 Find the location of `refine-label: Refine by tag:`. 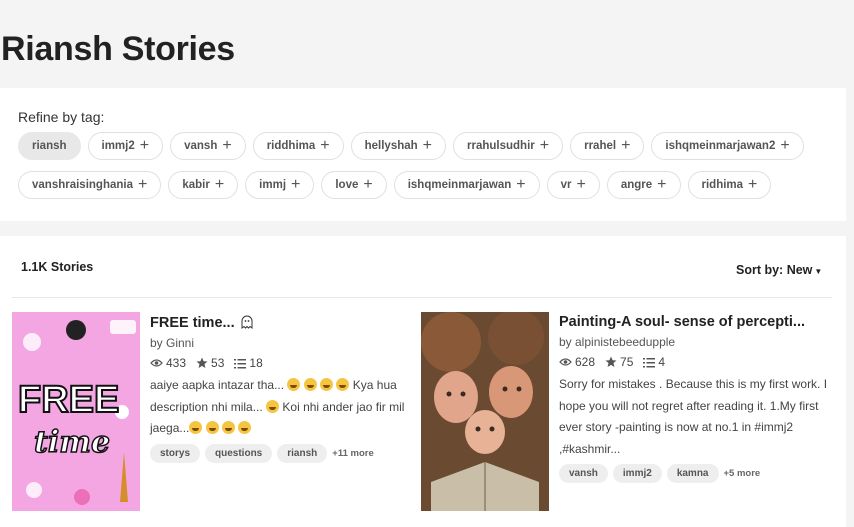

refine-label: Refine by tag: is located at coordinates (61, 117).